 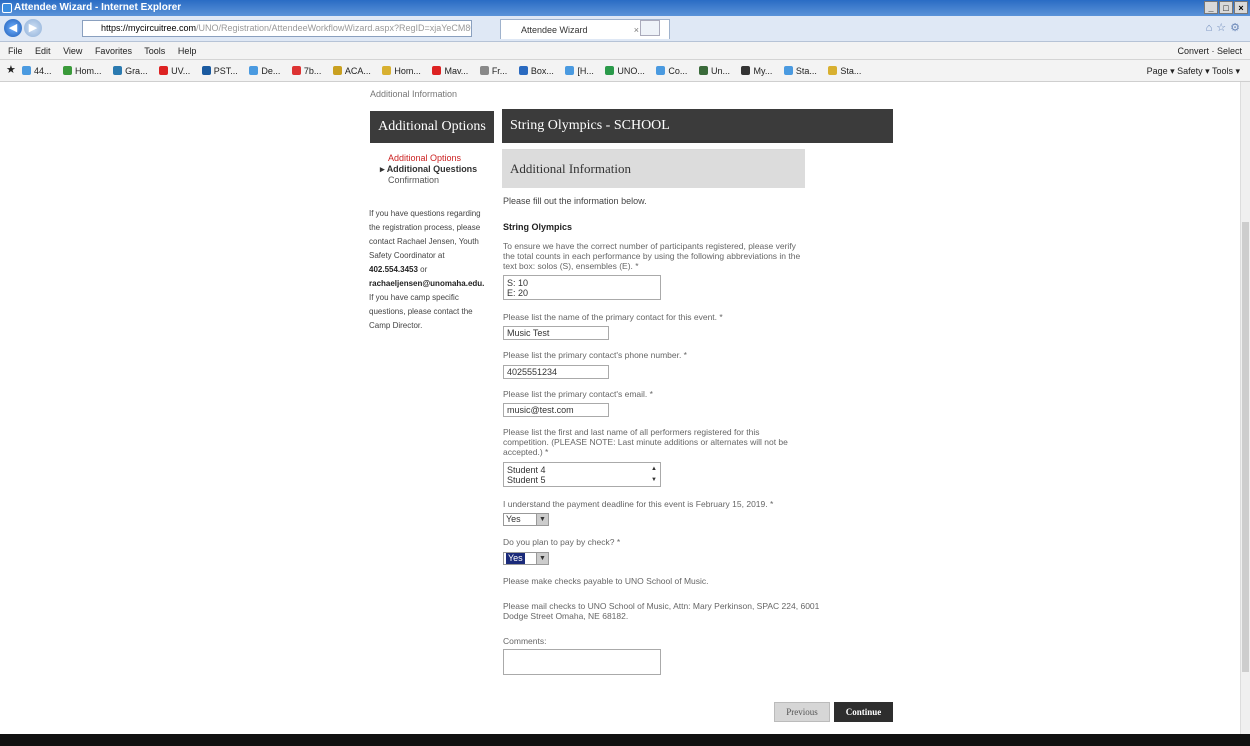 What do you see at coordinates (650, 28) in the screenshot?
I see `new-tab-button` at bounding box center [650, 28].